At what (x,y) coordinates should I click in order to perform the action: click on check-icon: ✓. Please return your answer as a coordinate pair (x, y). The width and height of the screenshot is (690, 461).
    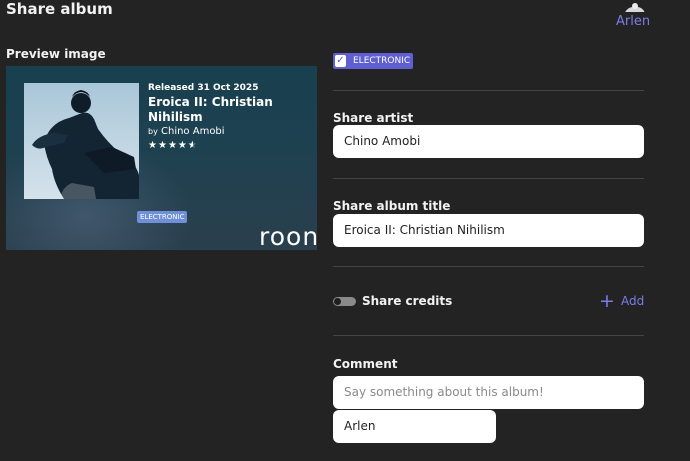
    Looking at the image, I should click on (340, 61).